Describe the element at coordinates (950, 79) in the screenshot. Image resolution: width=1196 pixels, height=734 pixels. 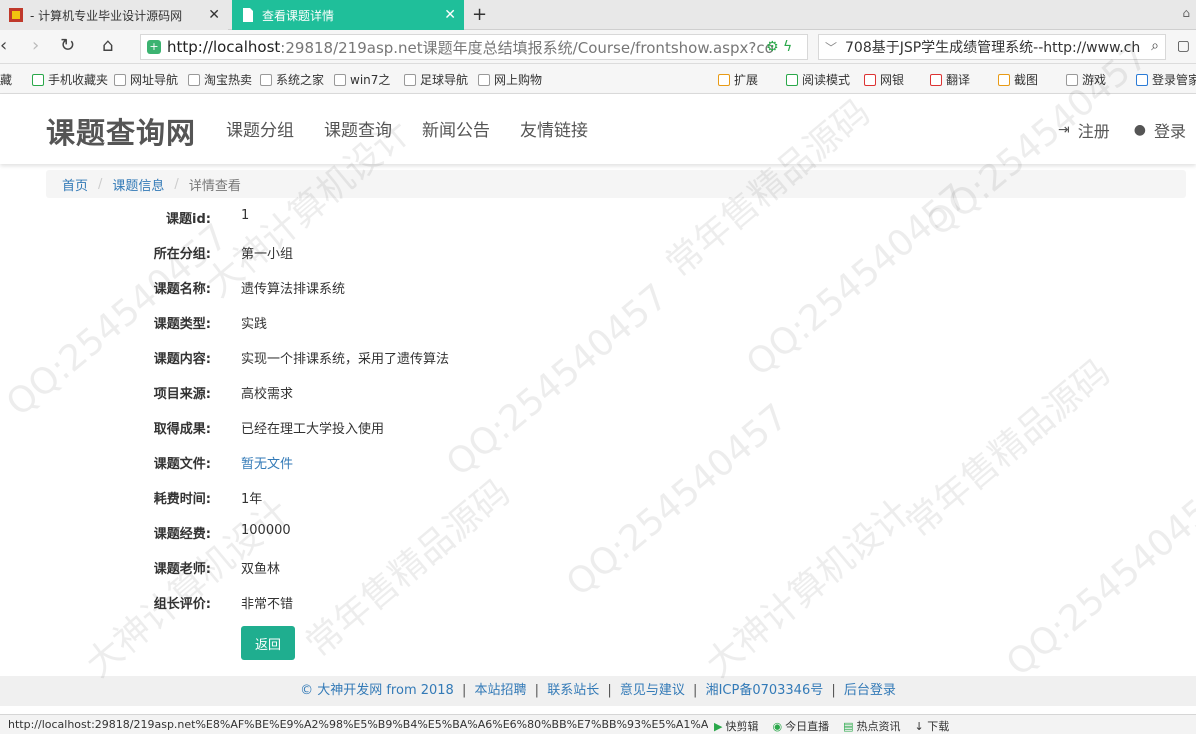
I see `toolbar-translate: 翻译` at that location.